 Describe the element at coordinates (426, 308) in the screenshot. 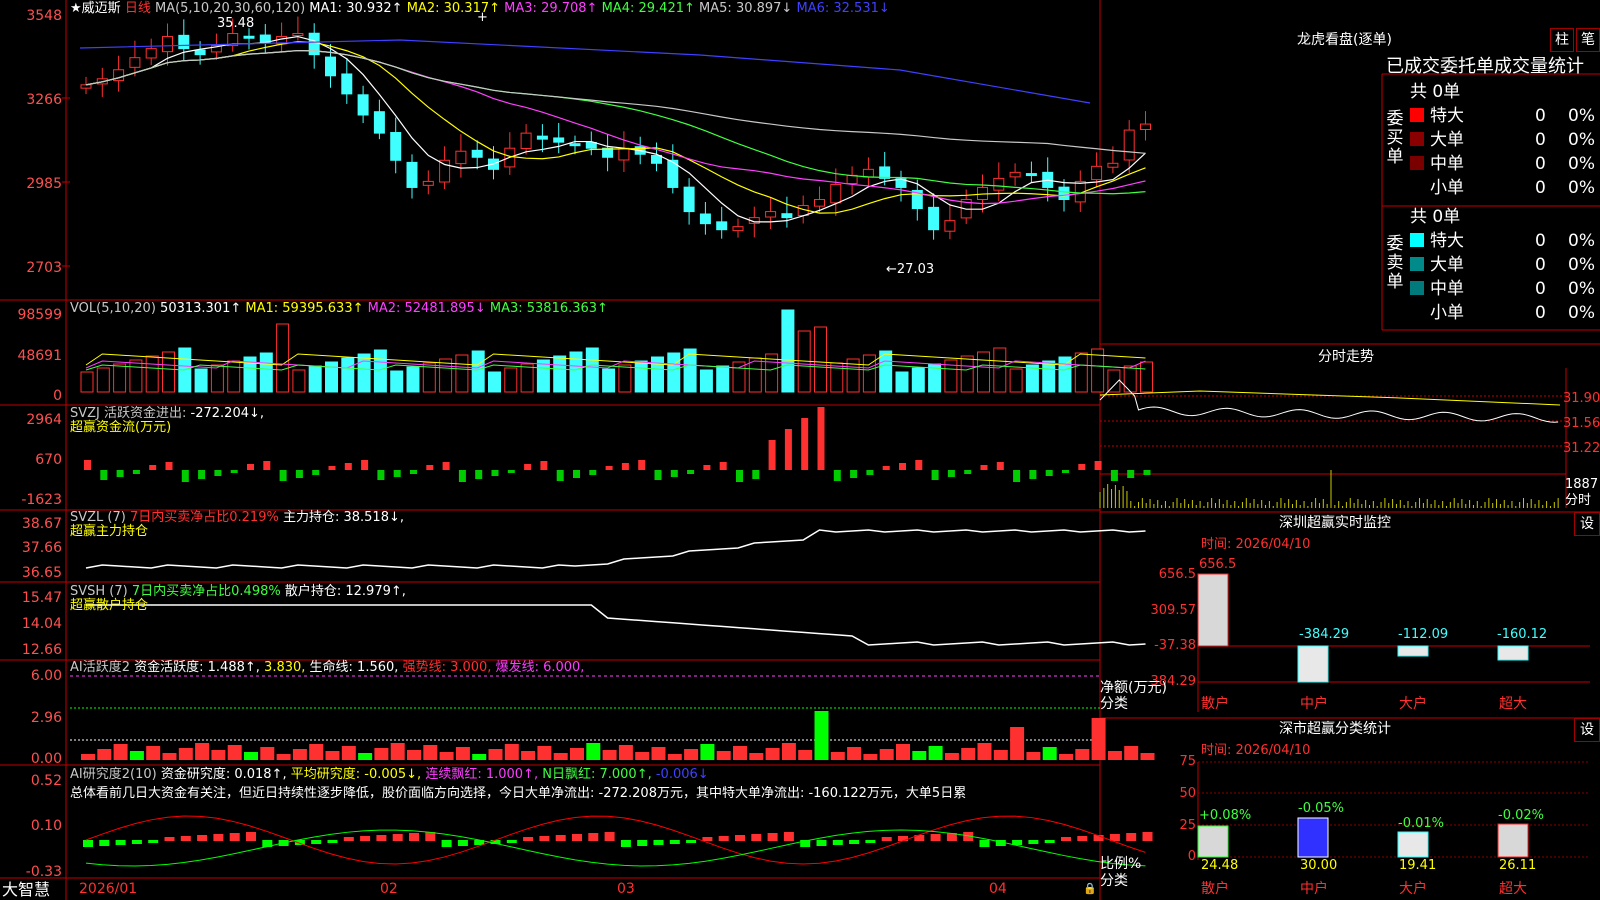

I see `vol-ma2: MA2: 52481.895↓` at that location.